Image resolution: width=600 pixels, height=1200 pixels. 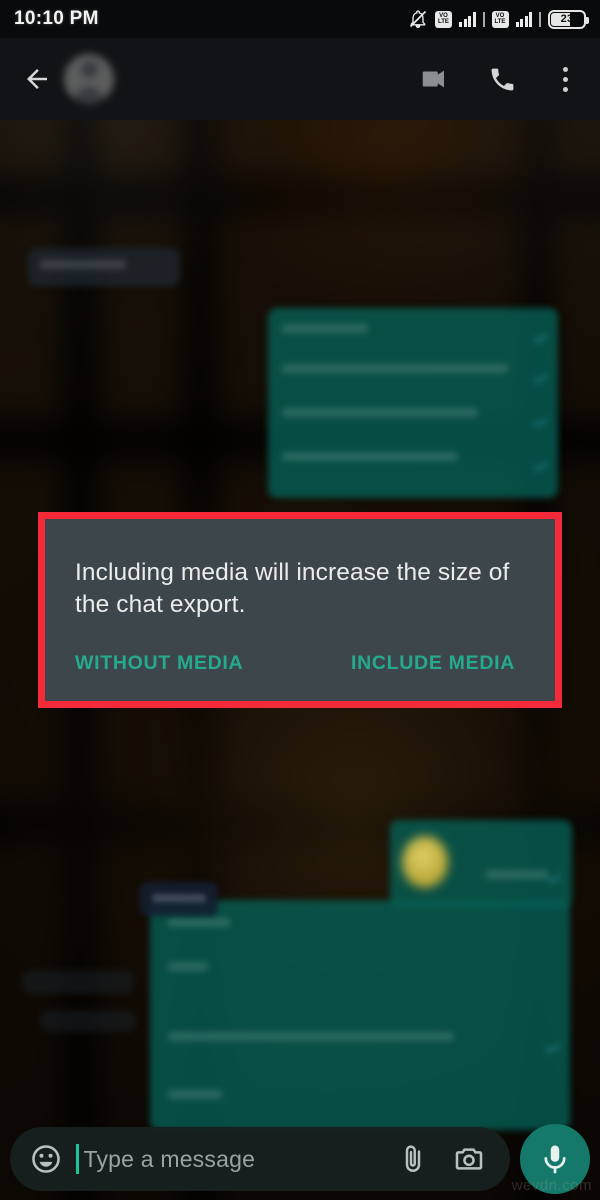 What do you see at coordinates (425, 862) in the screenshot?
I see `emoji-sticker` at bounding box center [425, 862].